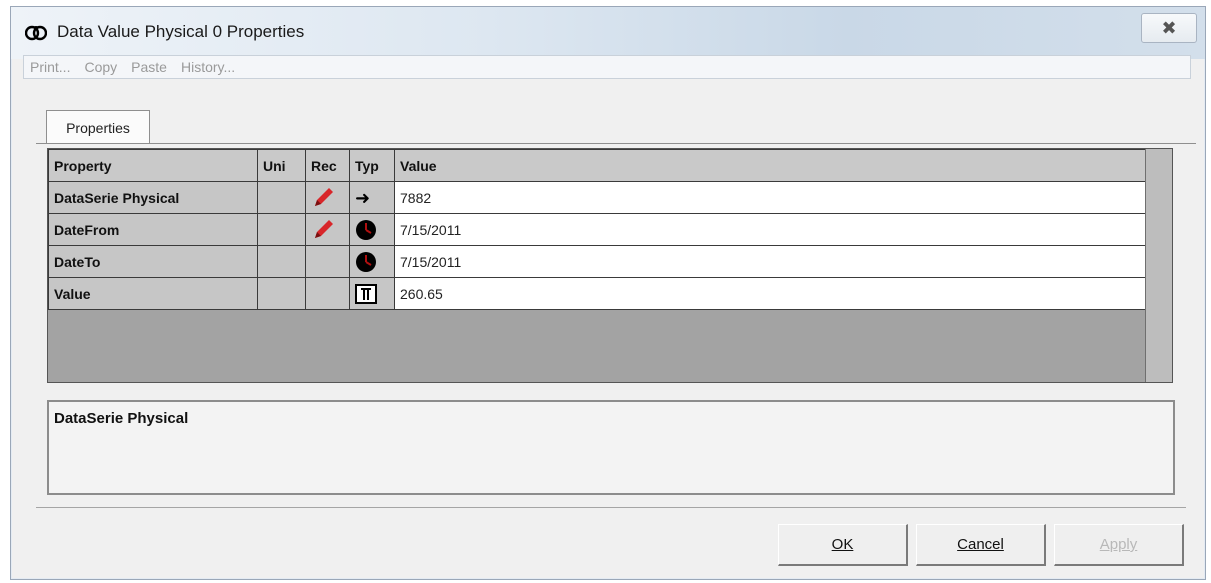 The height and width of the screenshot is (583, 1211). Describe the element at coordinates (149, 67) in the screenshot. I see `menu-item-paste: Paste` at that location.